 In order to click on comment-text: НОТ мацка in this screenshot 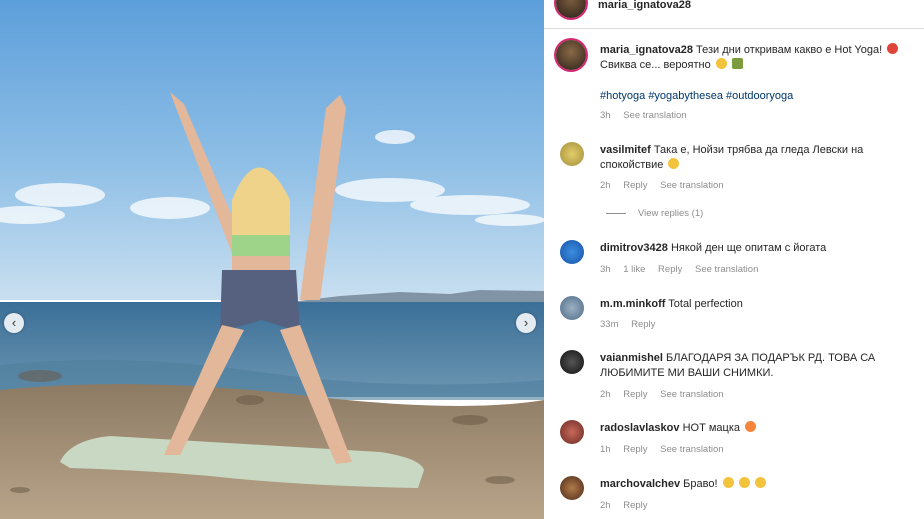, I will do `click(711, 428)`.